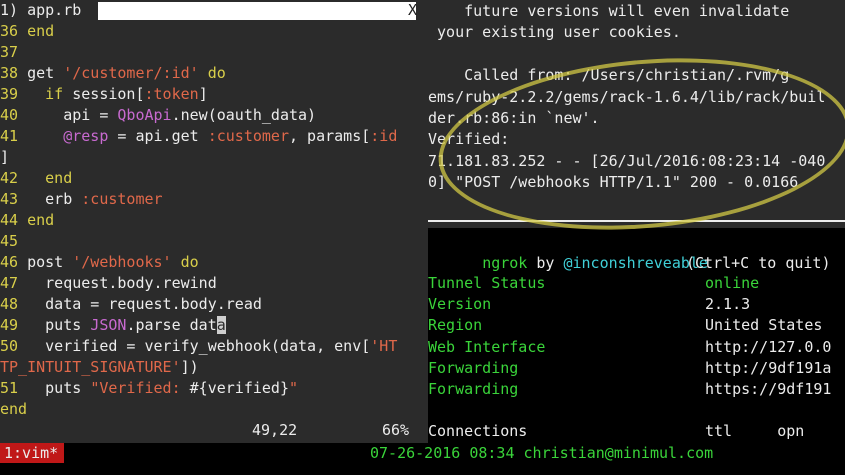 The width and height of the screenshot is (845, 475). What do you see at coordinates (32, 453) in the screenshot?
I see `tmux-window-tab: 1:vim*` at bounding box center [32, 453].